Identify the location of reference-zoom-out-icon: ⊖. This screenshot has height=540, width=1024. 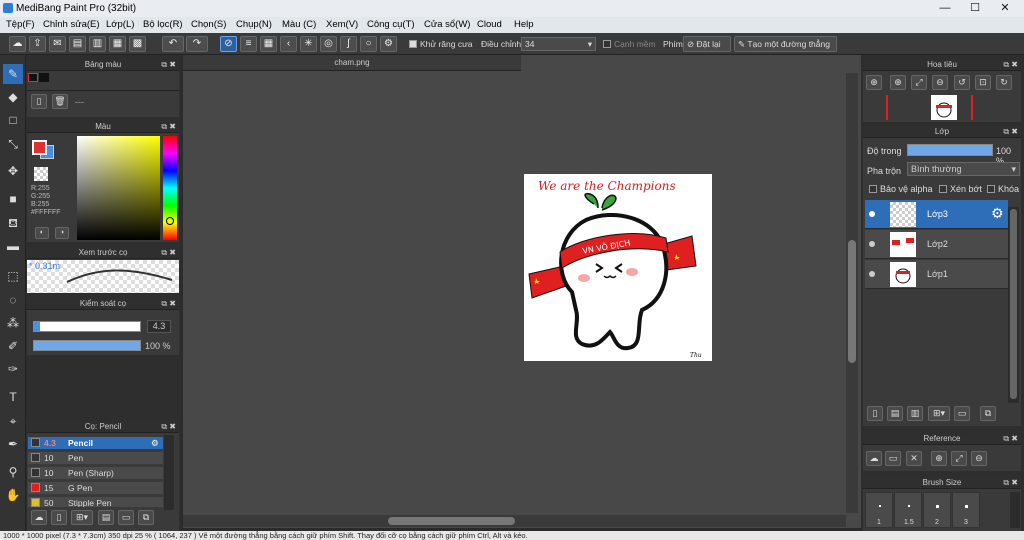
(979, 458).